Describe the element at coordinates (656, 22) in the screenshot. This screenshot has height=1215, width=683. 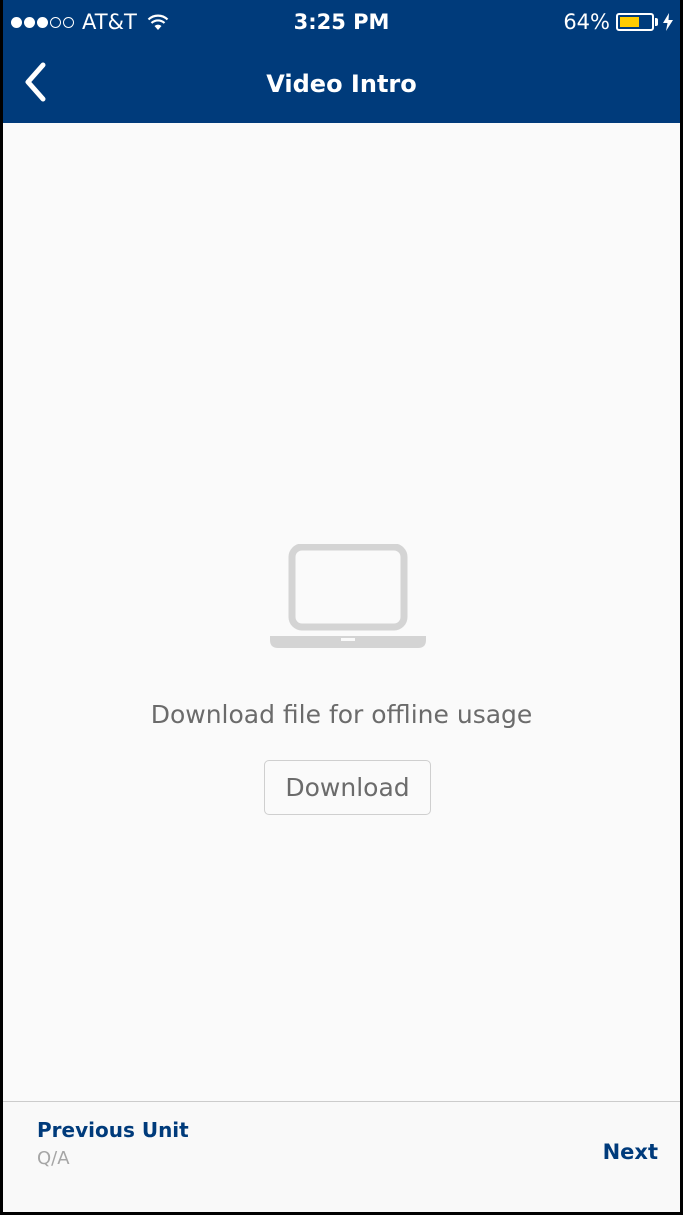
I see `battery-tip` at that location.